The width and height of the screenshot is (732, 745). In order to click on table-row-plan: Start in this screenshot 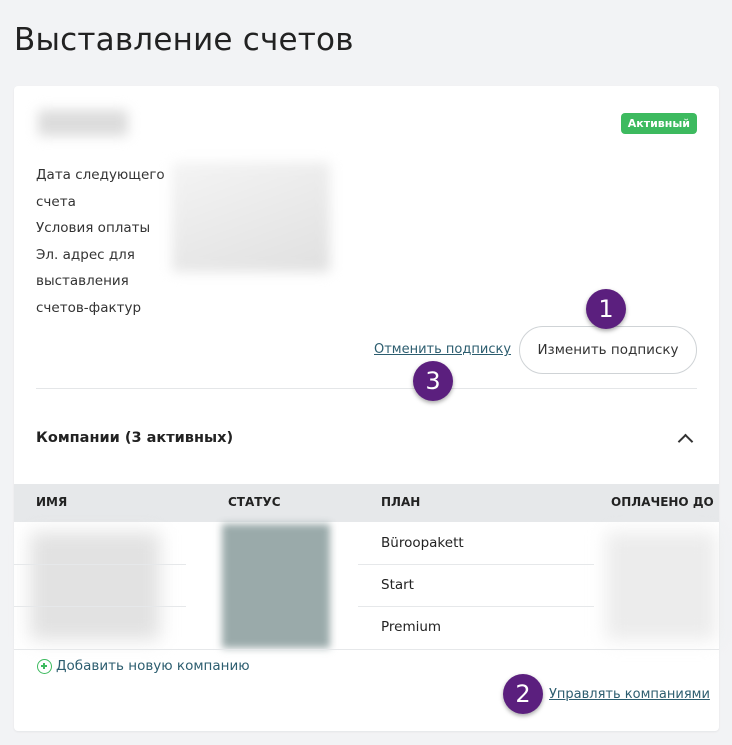, I will do `click(397, 585)`.